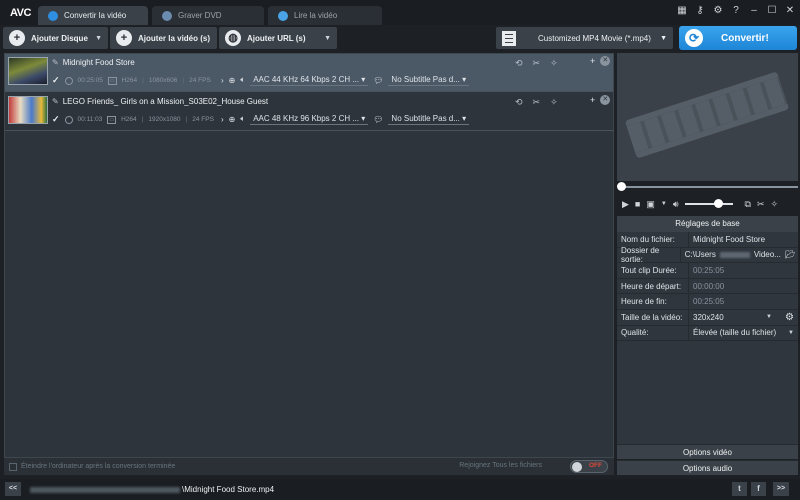  What do you see at coordinates (707, 451) in the screenshot?
I see `video-options-button: Options vidéo` at bounding box center [707, 451].